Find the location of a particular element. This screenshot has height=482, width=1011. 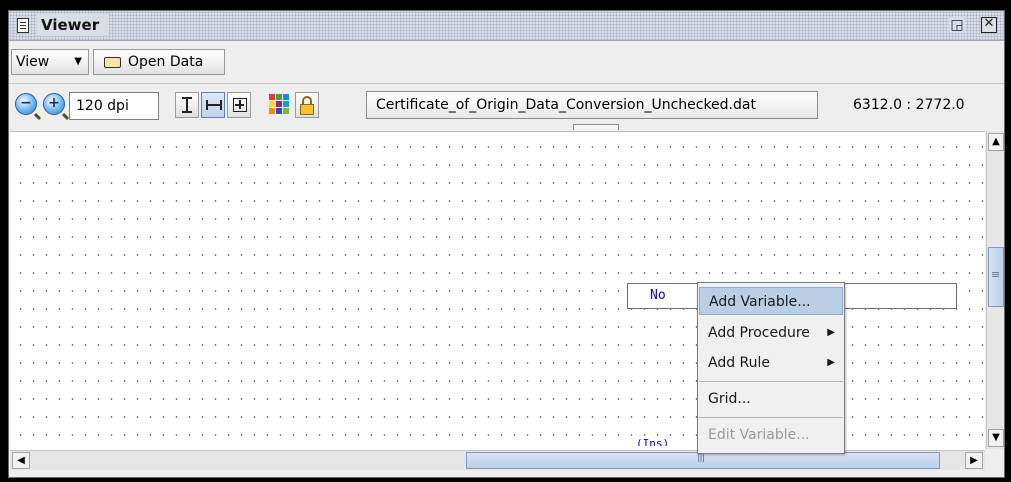

menu-item-add-rule: Add Rule ▶ is located at coordinates (771, 363).